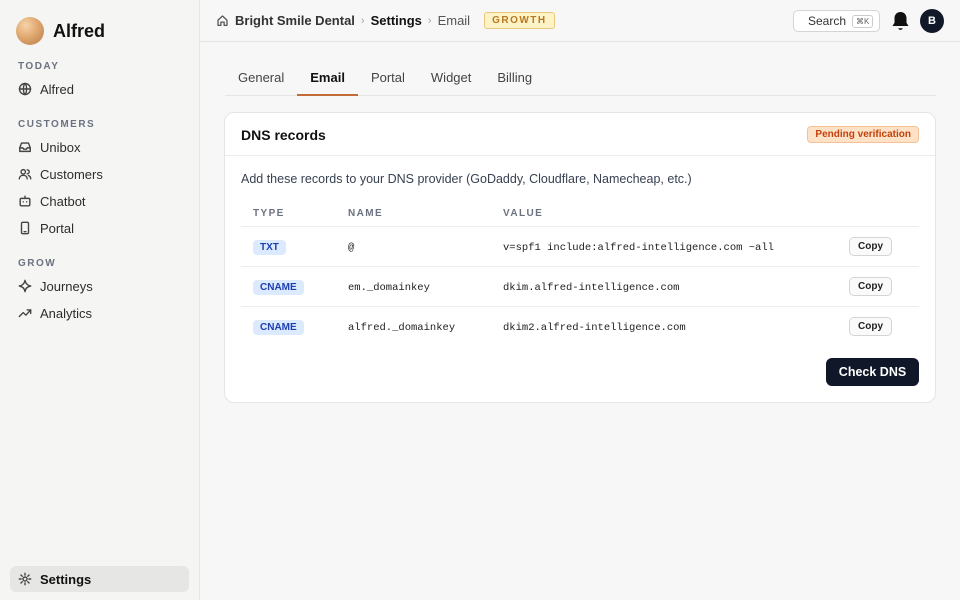 This screenshot has height=600, width=960. I want to click on sidebar-item-settings: Settings, so click(99, 579).